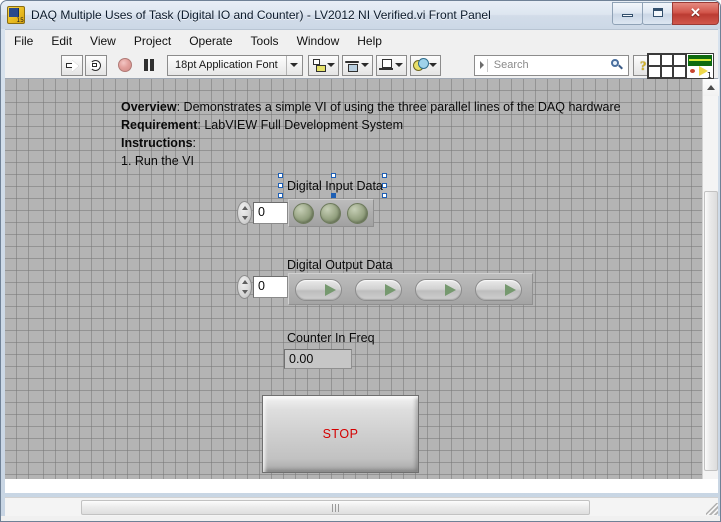 This screenshot has height=522, width=721. I want to click on align-objects-button, so click(323, 65).